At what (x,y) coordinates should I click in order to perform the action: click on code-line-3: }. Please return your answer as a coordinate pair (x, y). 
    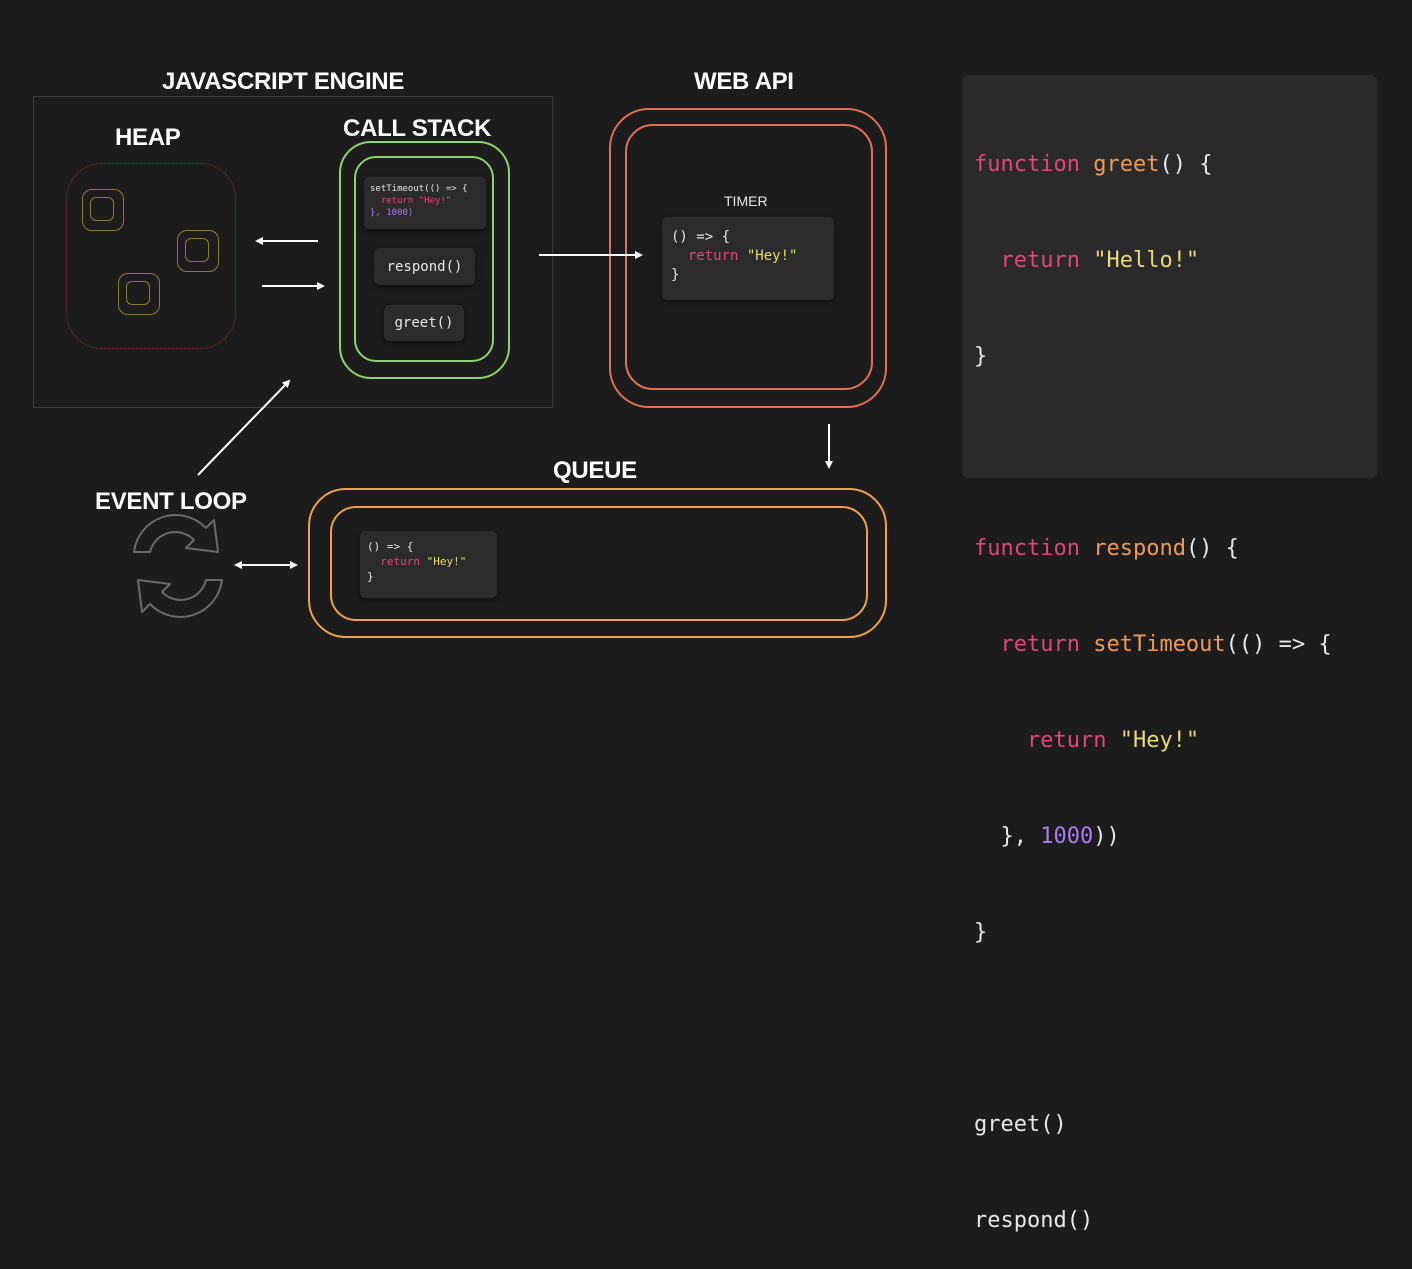
    Looking at the image, I should click on (981, 356).